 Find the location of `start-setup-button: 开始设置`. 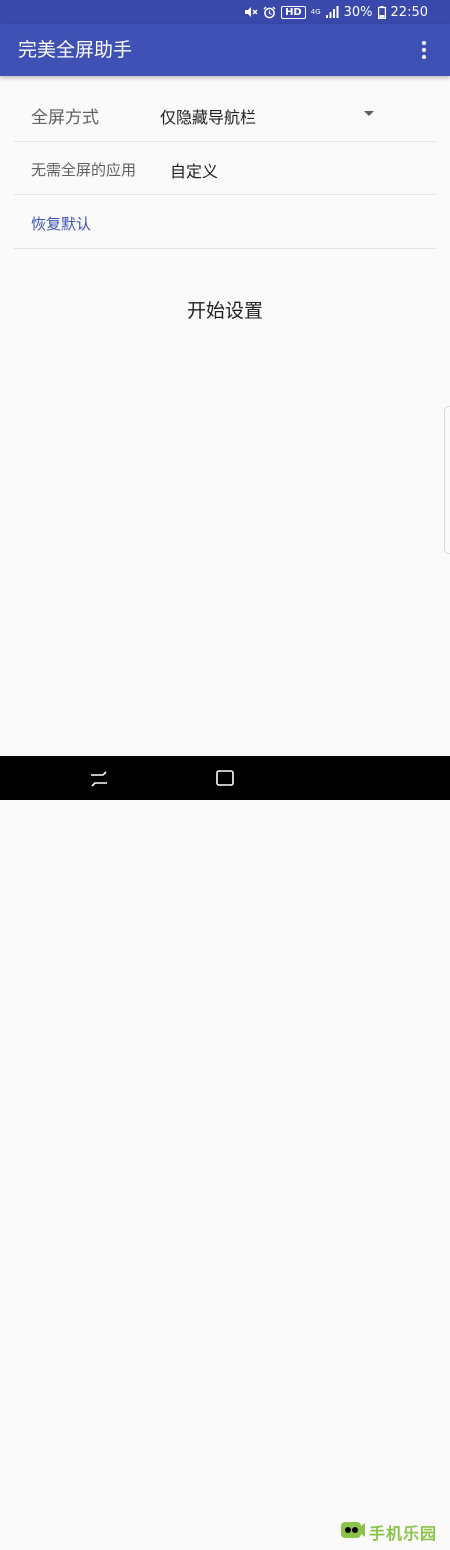

start-setup-button: 开始设置 is located at coordinates (225, 309).